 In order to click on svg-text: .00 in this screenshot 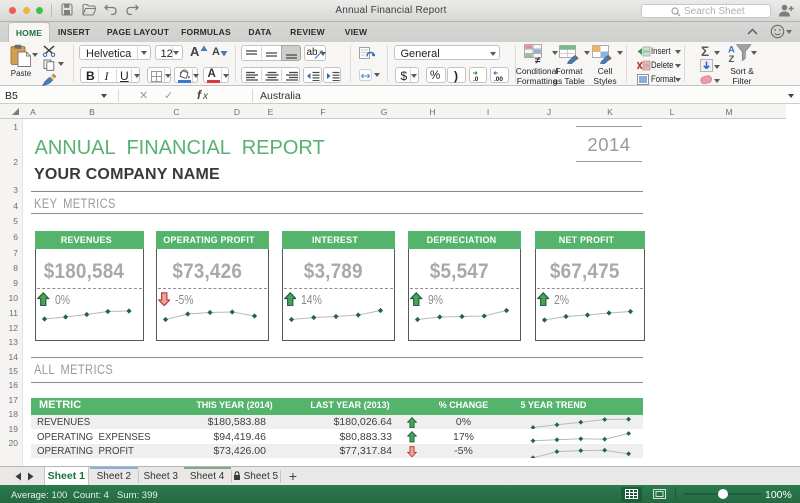, I will do `click(498, 79)`.